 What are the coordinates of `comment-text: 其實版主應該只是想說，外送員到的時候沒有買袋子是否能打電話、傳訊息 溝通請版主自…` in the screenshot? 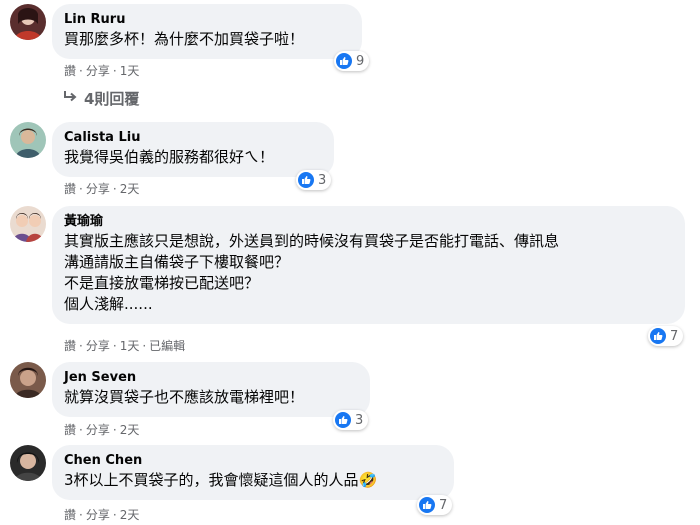 It's located at (312, 272).